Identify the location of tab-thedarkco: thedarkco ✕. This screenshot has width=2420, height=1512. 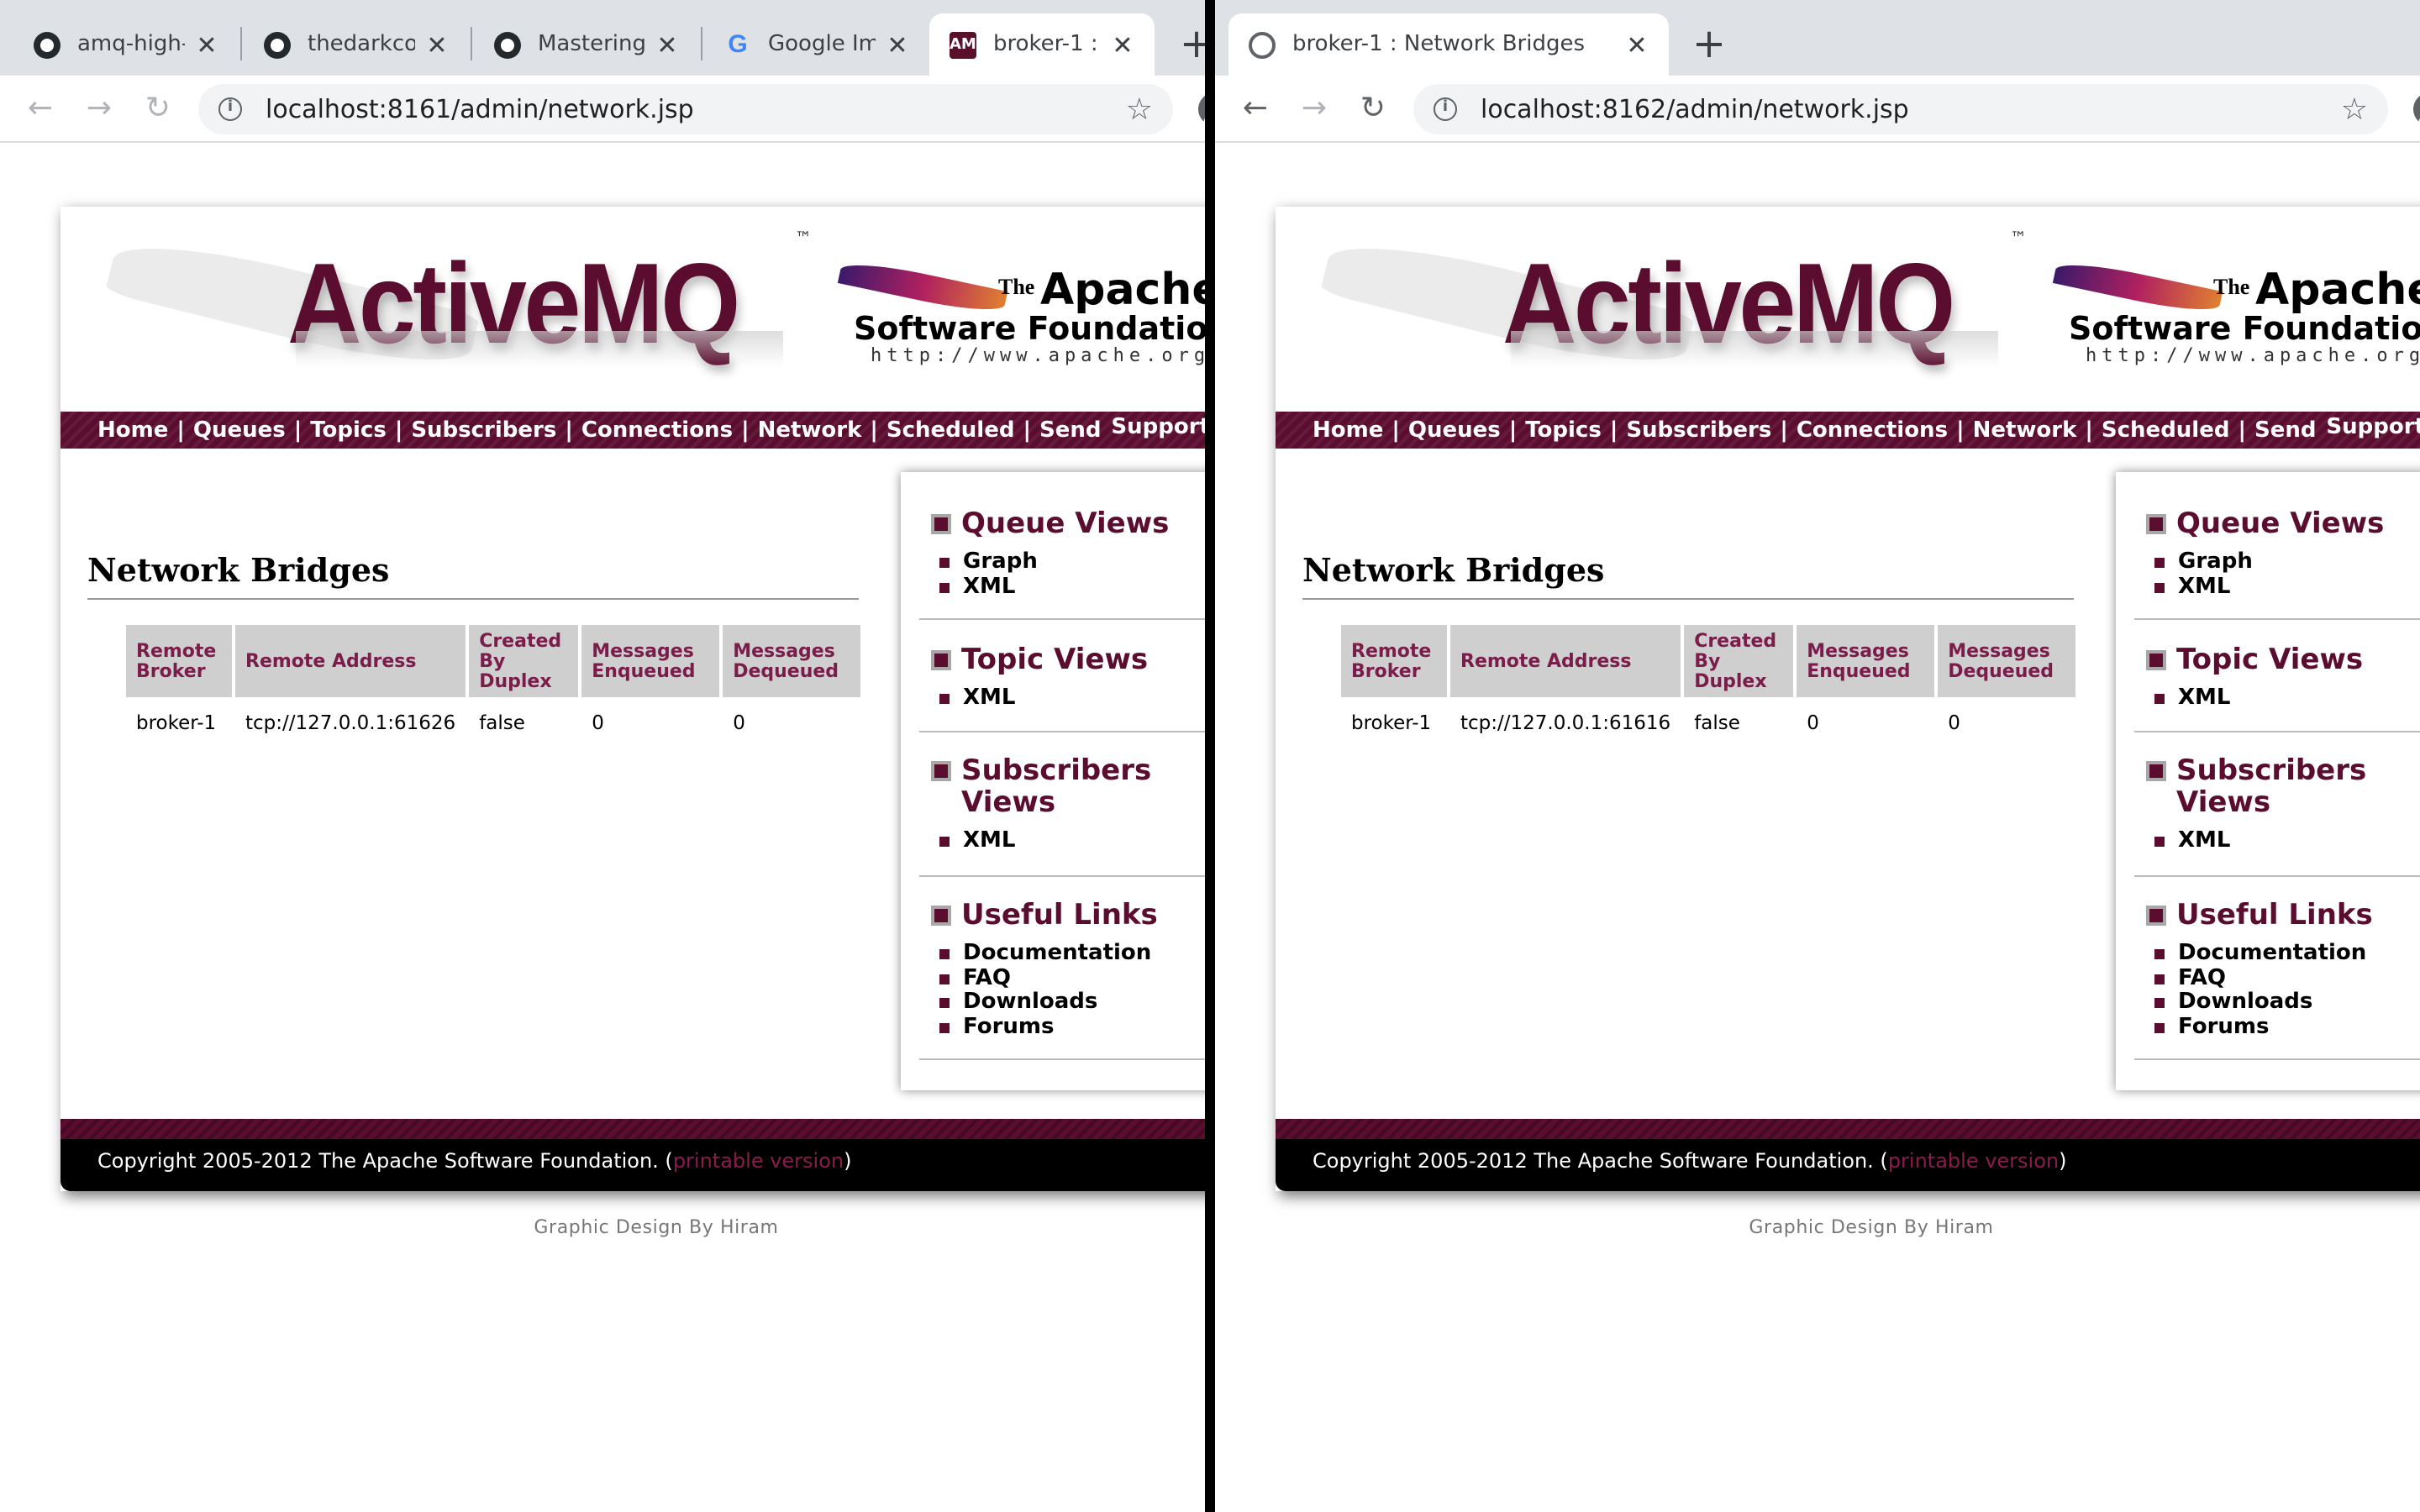
(356, 44).